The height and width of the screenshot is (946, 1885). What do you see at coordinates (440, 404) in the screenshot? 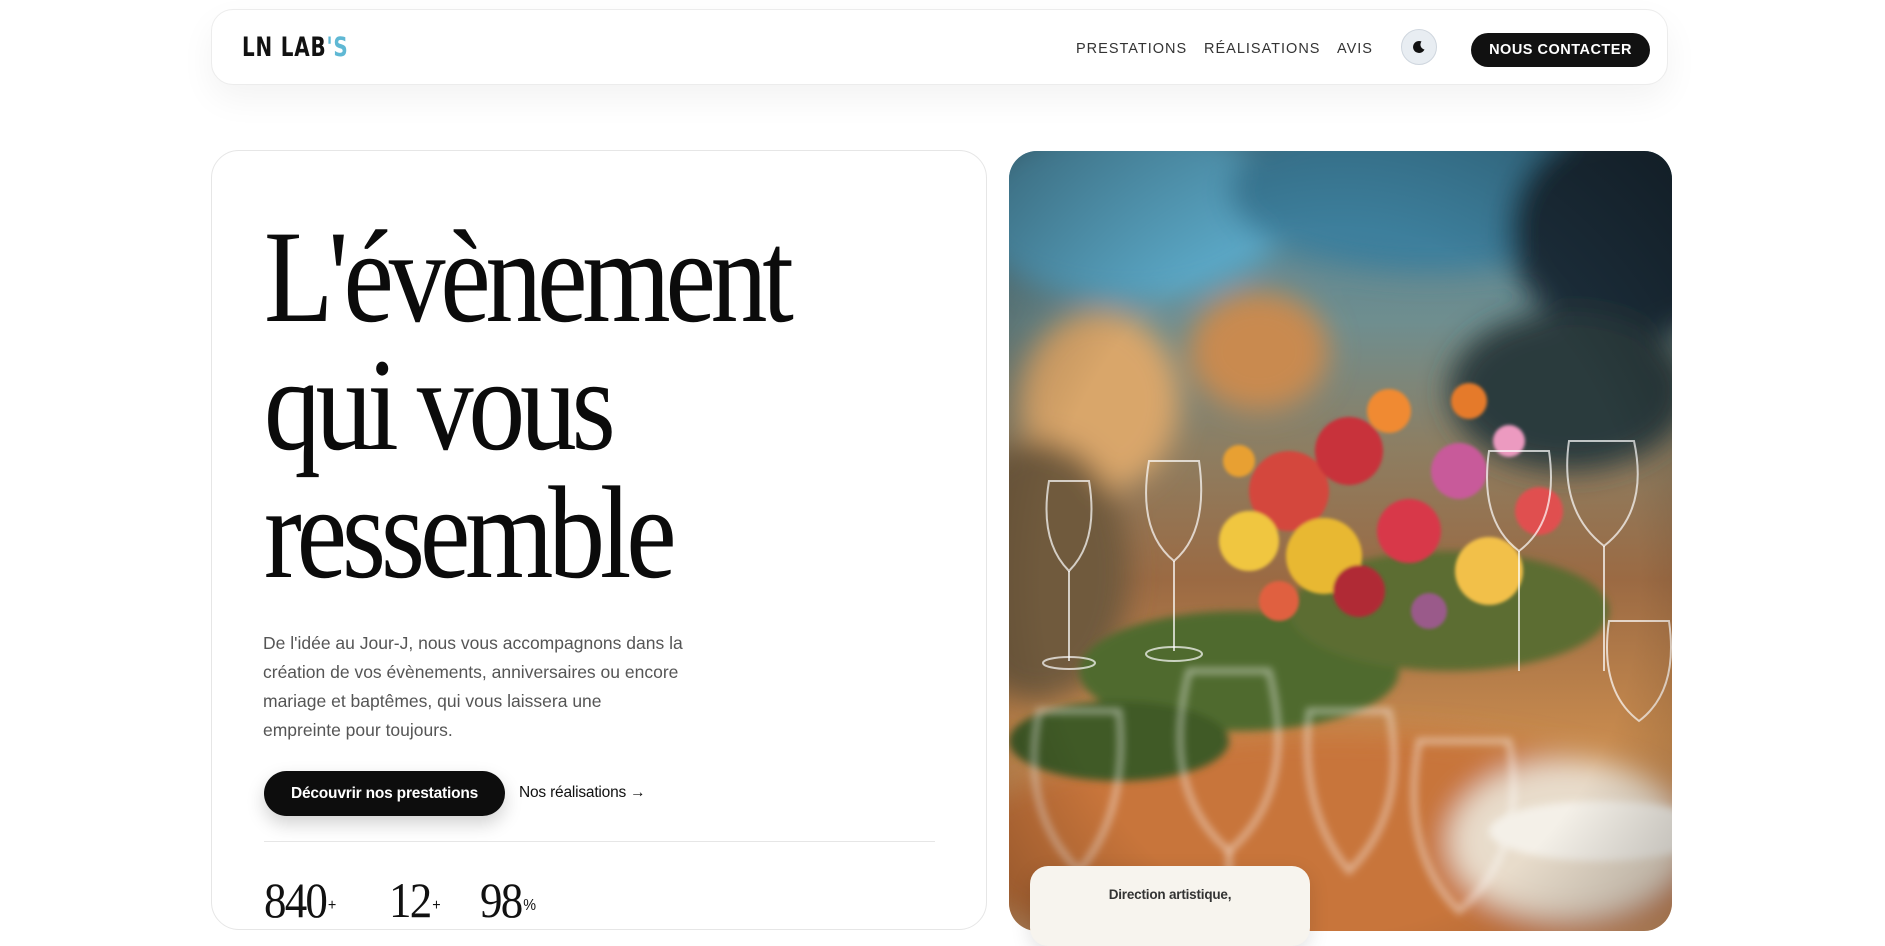
I see `hero-title-line: qui vous` at bounding box center [440, 404].